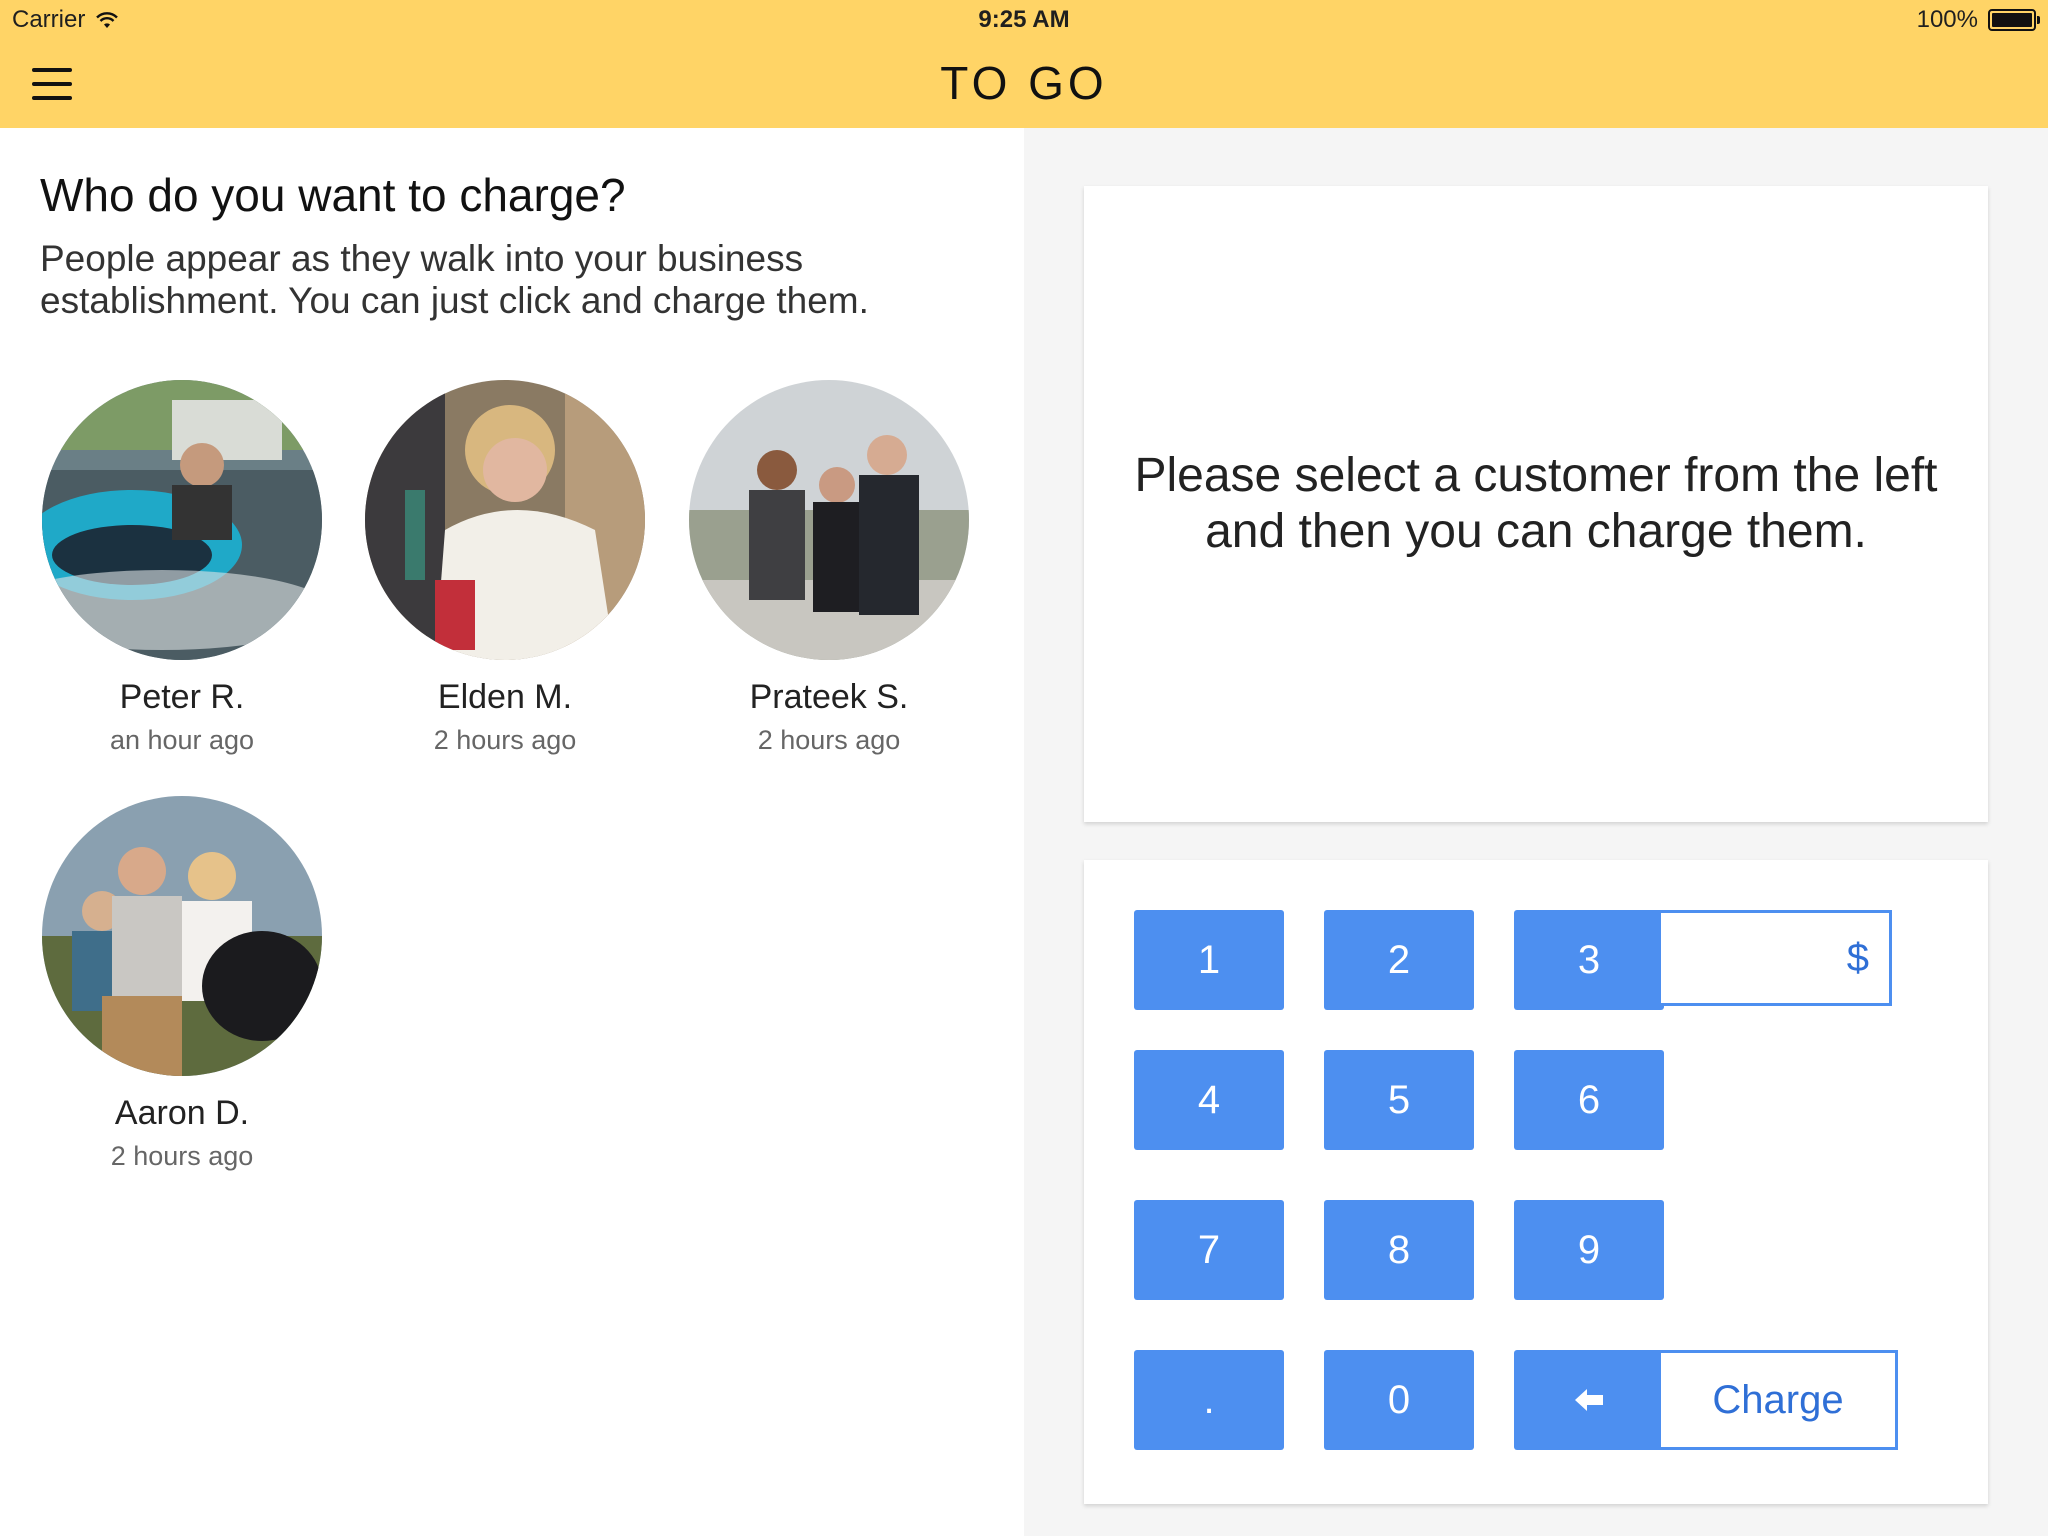 The image size is (2048, 1536). I want to click on keypad-key-0: 0, so click(1399, 1400).